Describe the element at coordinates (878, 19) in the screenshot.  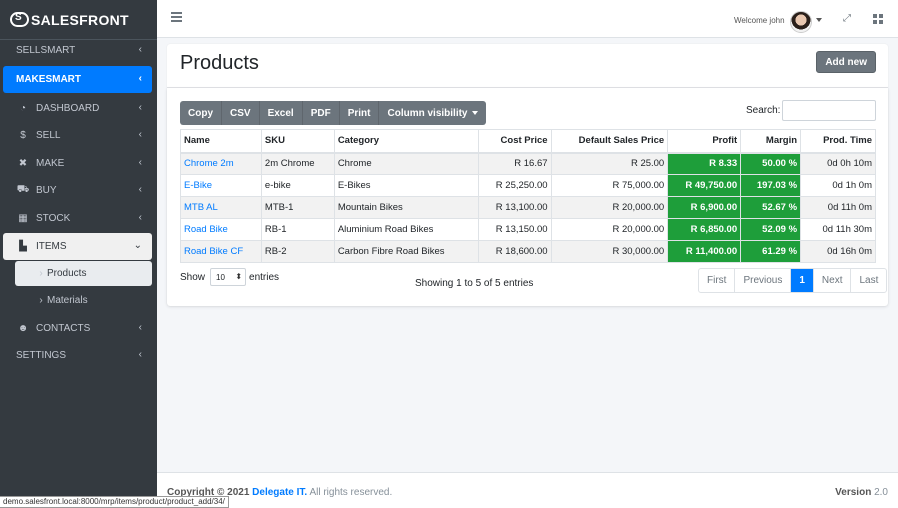
I see `apps-grid-icon` at that location.